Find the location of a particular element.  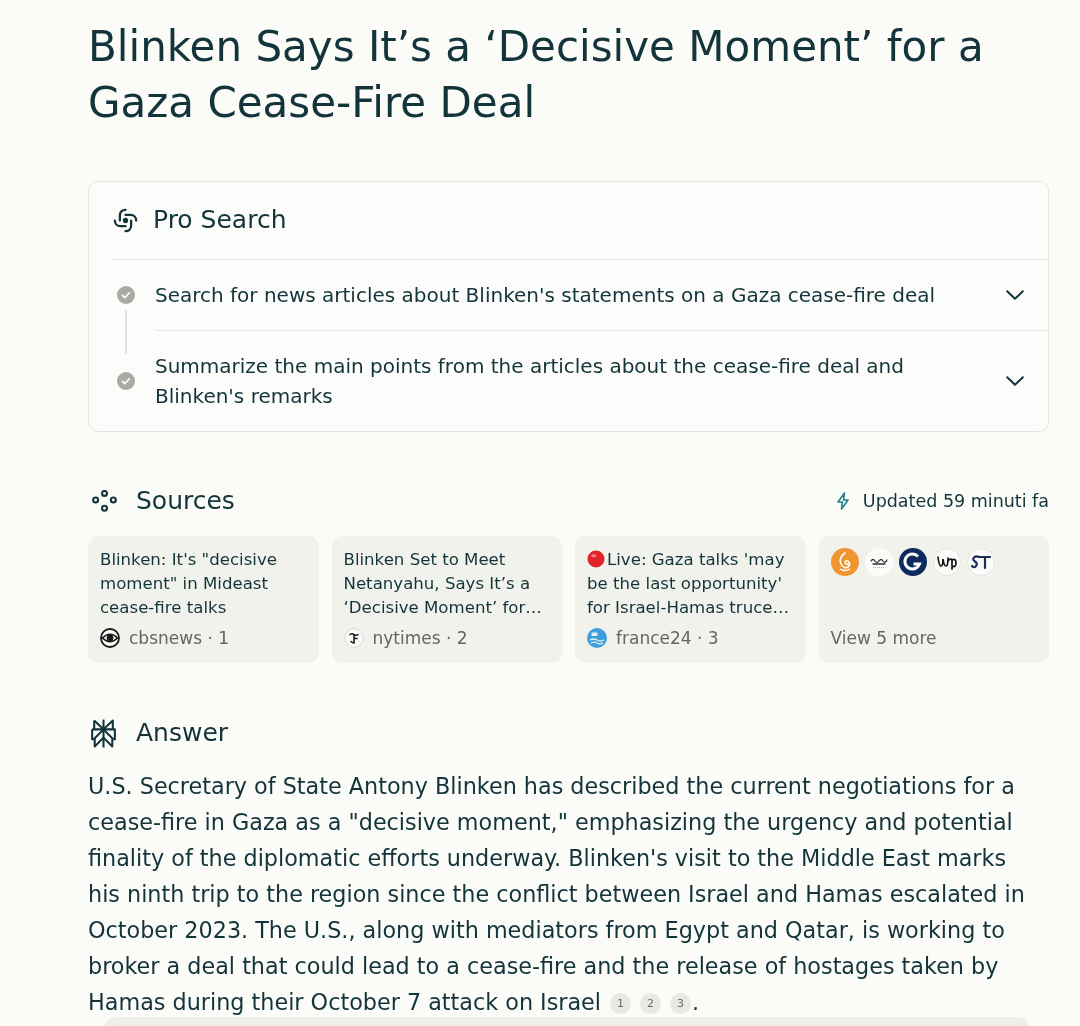

source-name: nytimes · 2 is located at coordinates (420, 638).